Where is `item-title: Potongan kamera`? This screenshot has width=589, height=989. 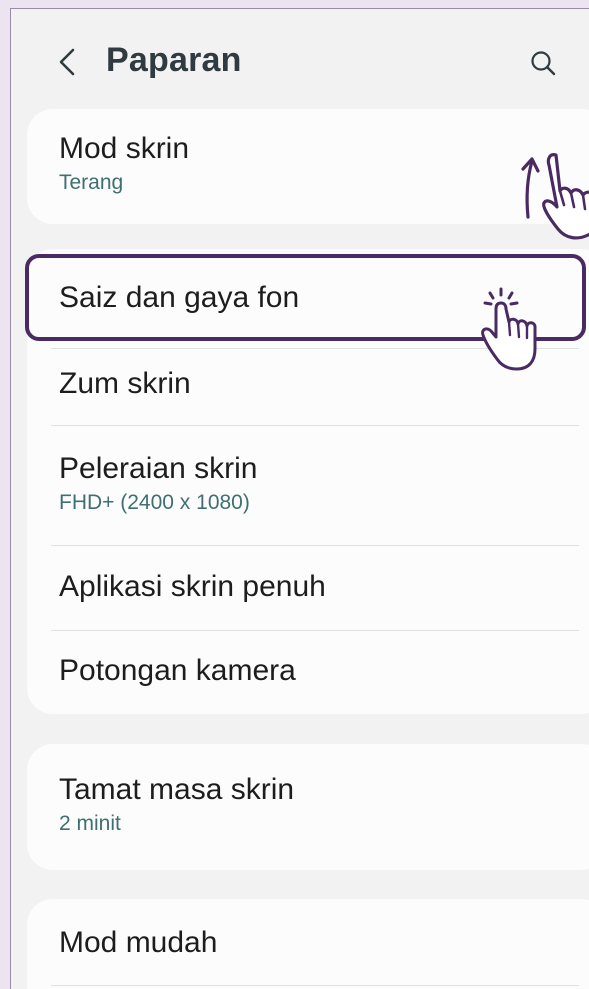 item-title: Potongan kamera is located at coordinates (177, 670).